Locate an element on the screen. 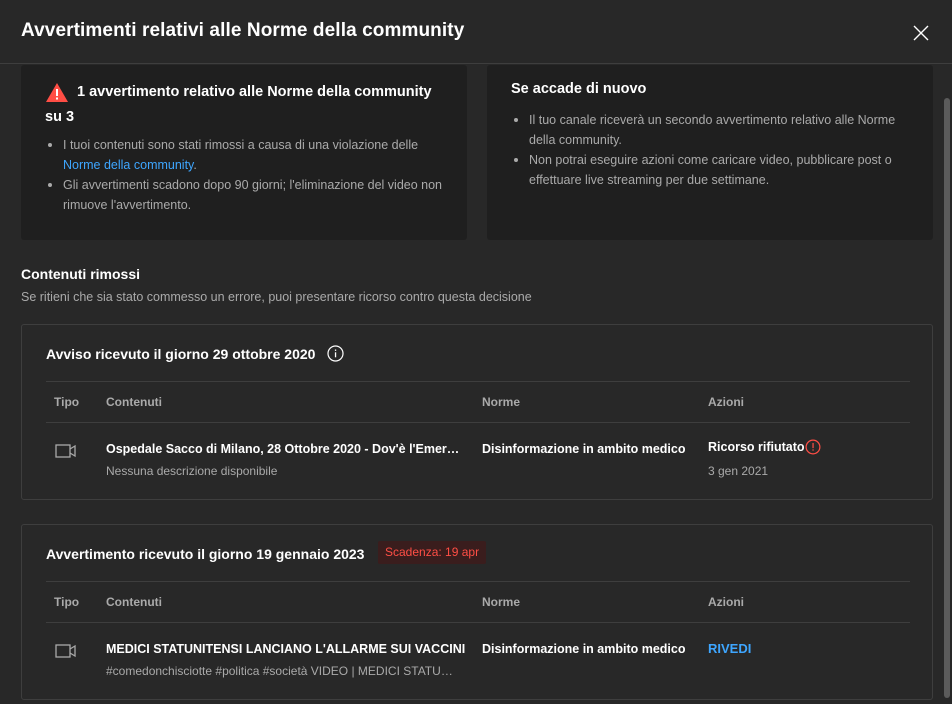  appeal-status: Ricorso rifiutato is located at coordinates (756, 447).